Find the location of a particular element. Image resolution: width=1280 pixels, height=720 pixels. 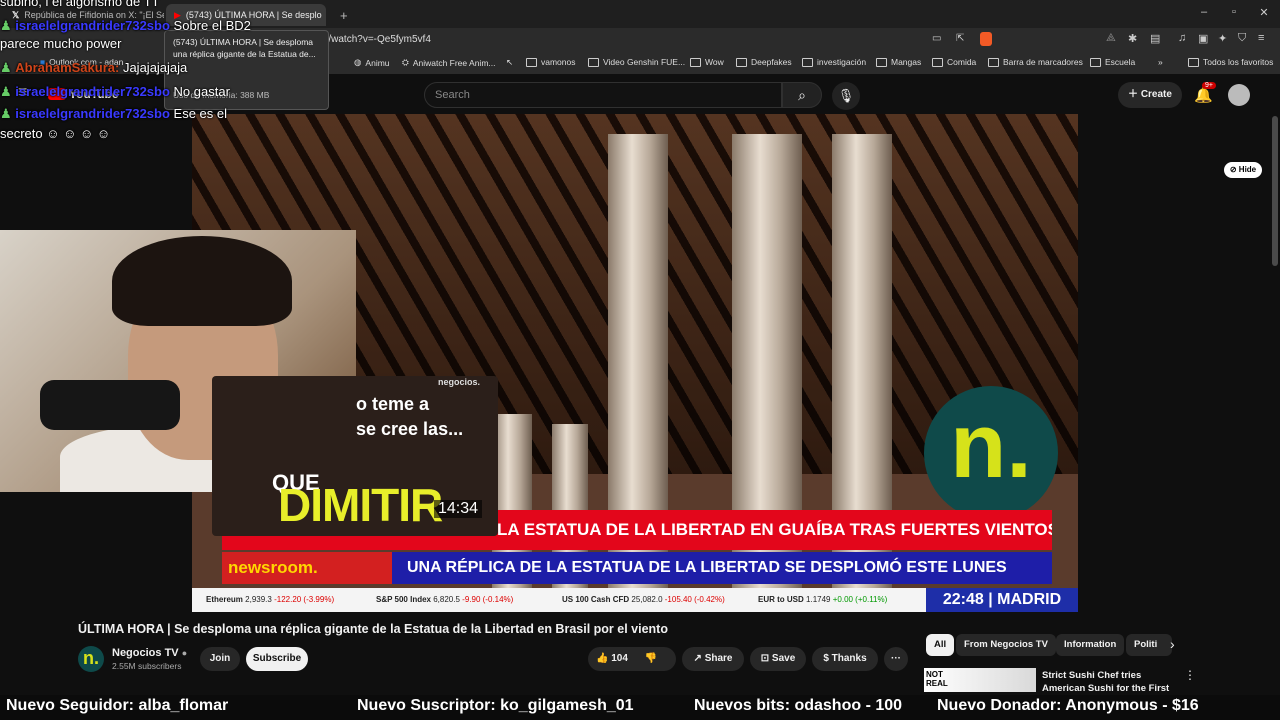

arrow-icon: ↖ is located at coordinates (510, 62).